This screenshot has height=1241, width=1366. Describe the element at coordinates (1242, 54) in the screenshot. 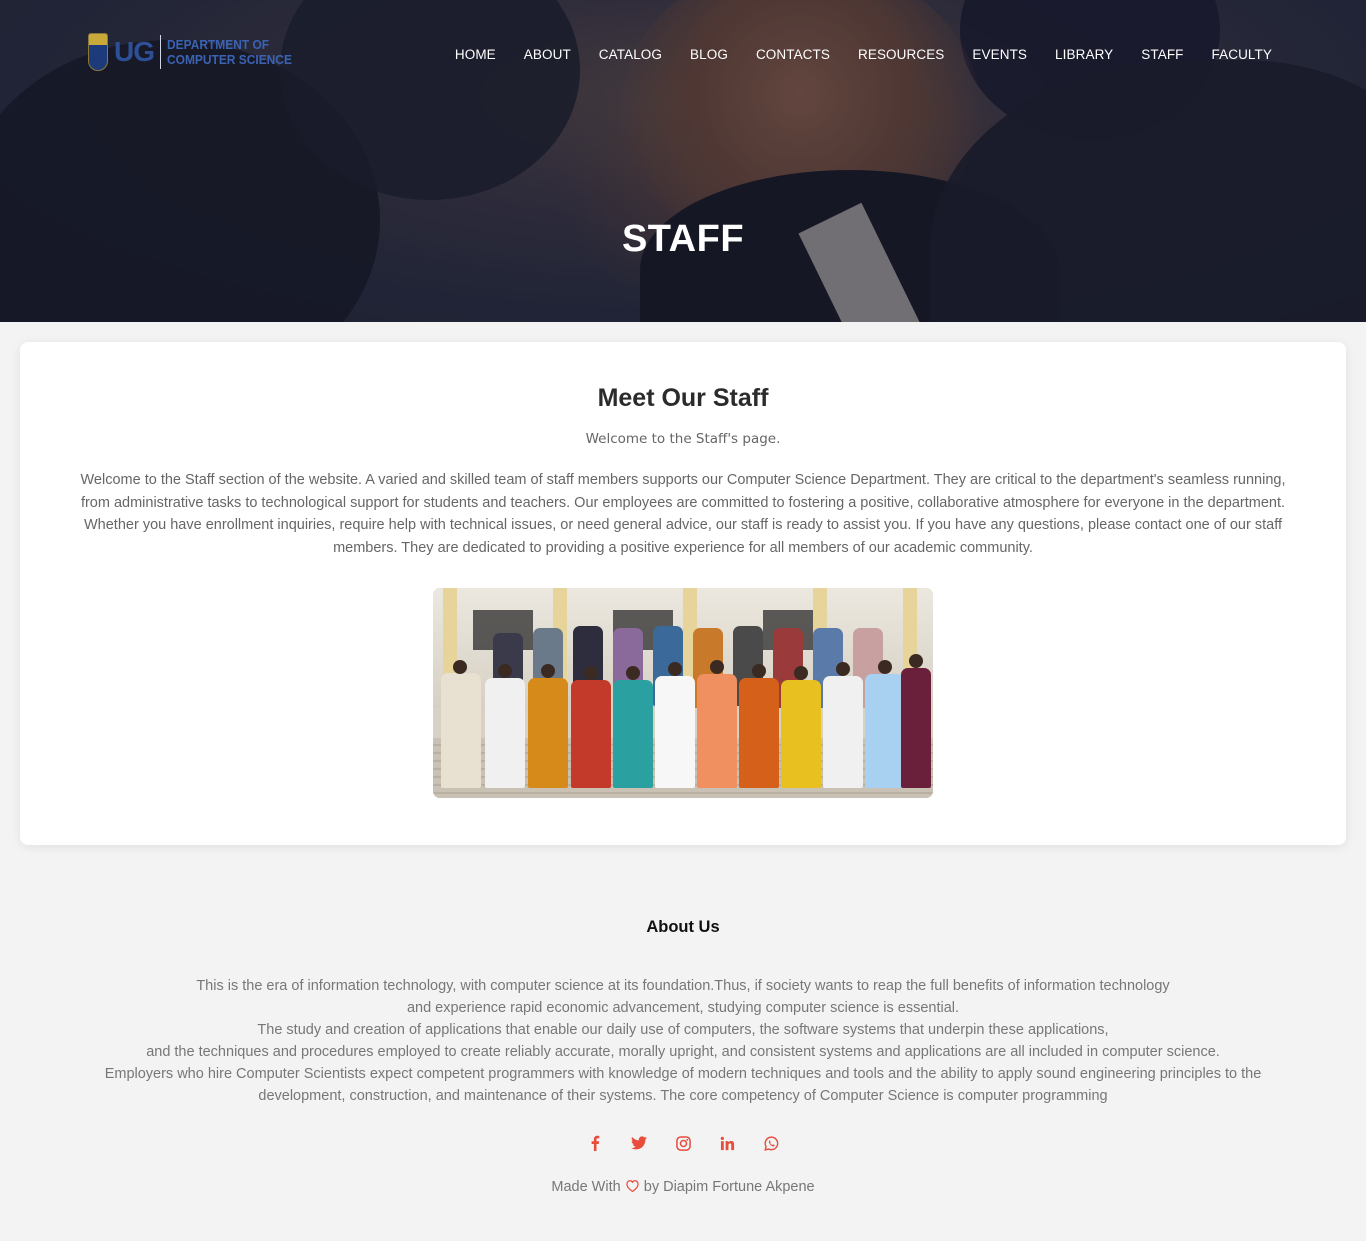

I see `nav-faculty: FACULTY` at that location.